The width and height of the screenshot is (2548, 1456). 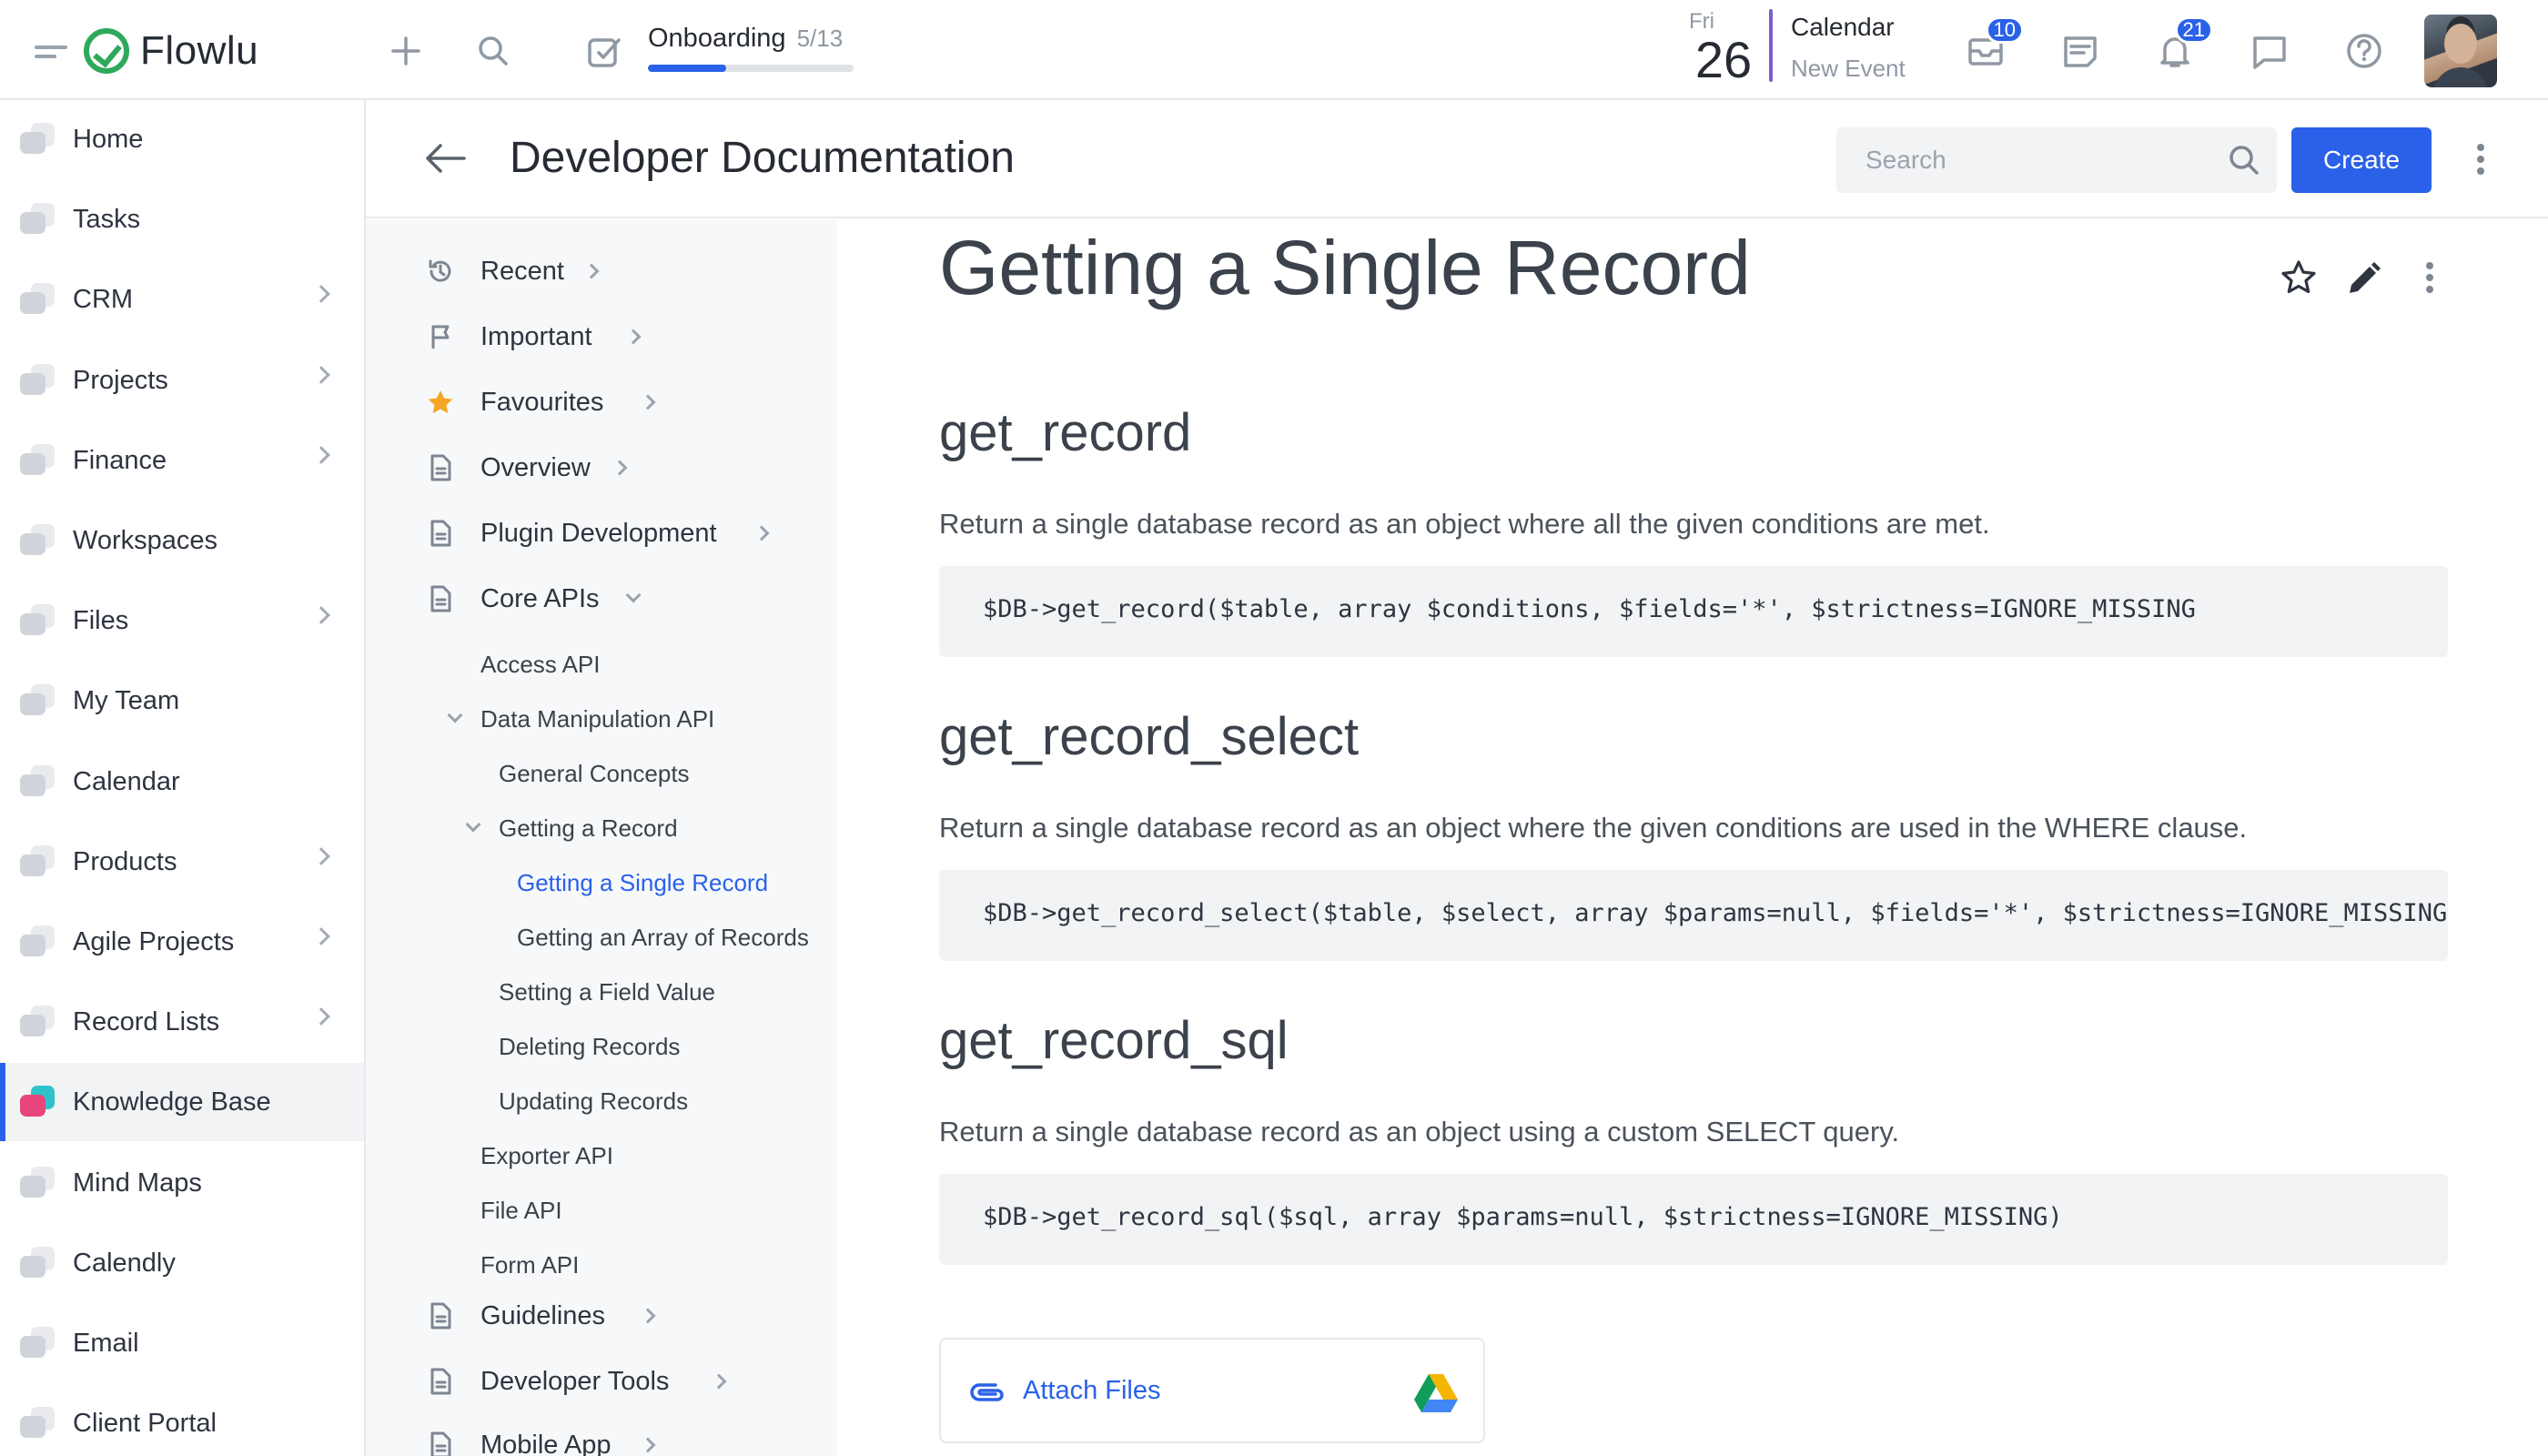 I want to click on sidebar-item-record-lists: Record Lists, so click(x=182, y=1022).